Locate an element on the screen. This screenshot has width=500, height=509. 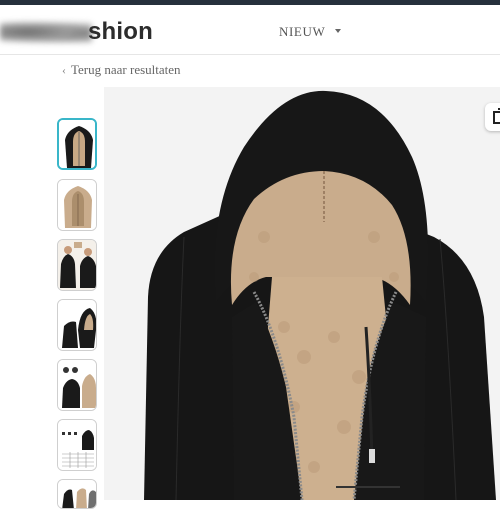
brand-name: shion is located at coordinates (120, 31).